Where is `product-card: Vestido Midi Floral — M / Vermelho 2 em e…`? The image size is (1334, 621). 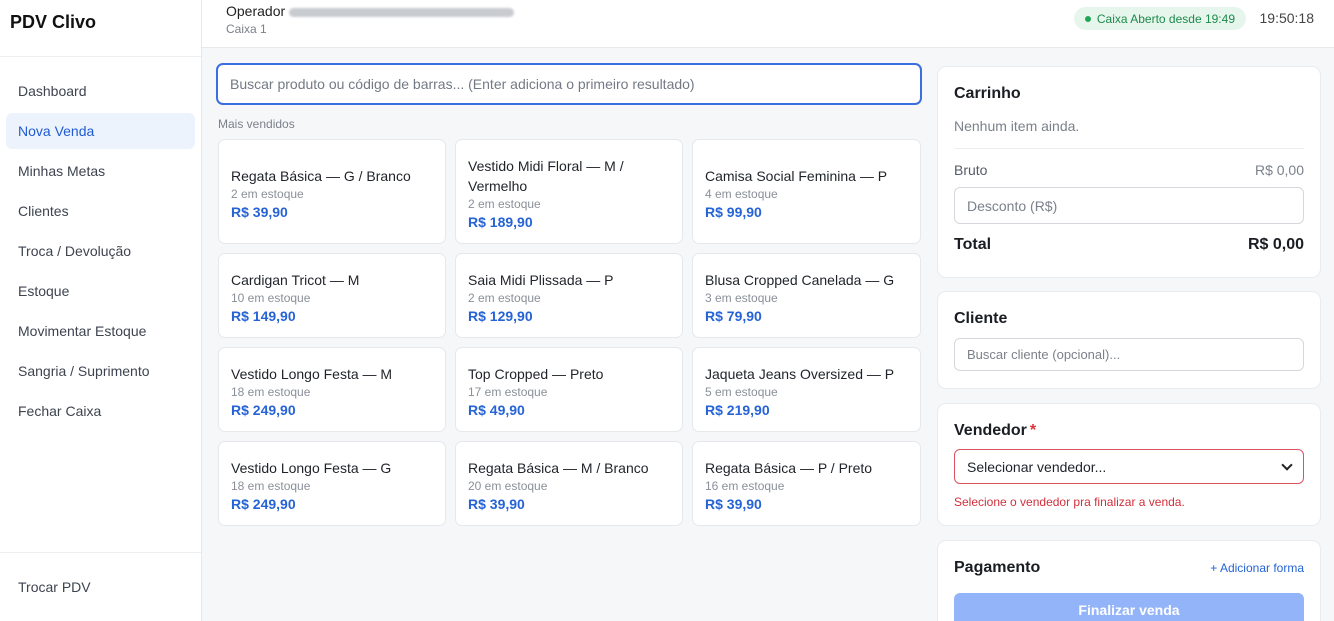
product-card: Vestido Midi Floral — M / Vermelho 2 em e… is located at coordinates (569, 191).